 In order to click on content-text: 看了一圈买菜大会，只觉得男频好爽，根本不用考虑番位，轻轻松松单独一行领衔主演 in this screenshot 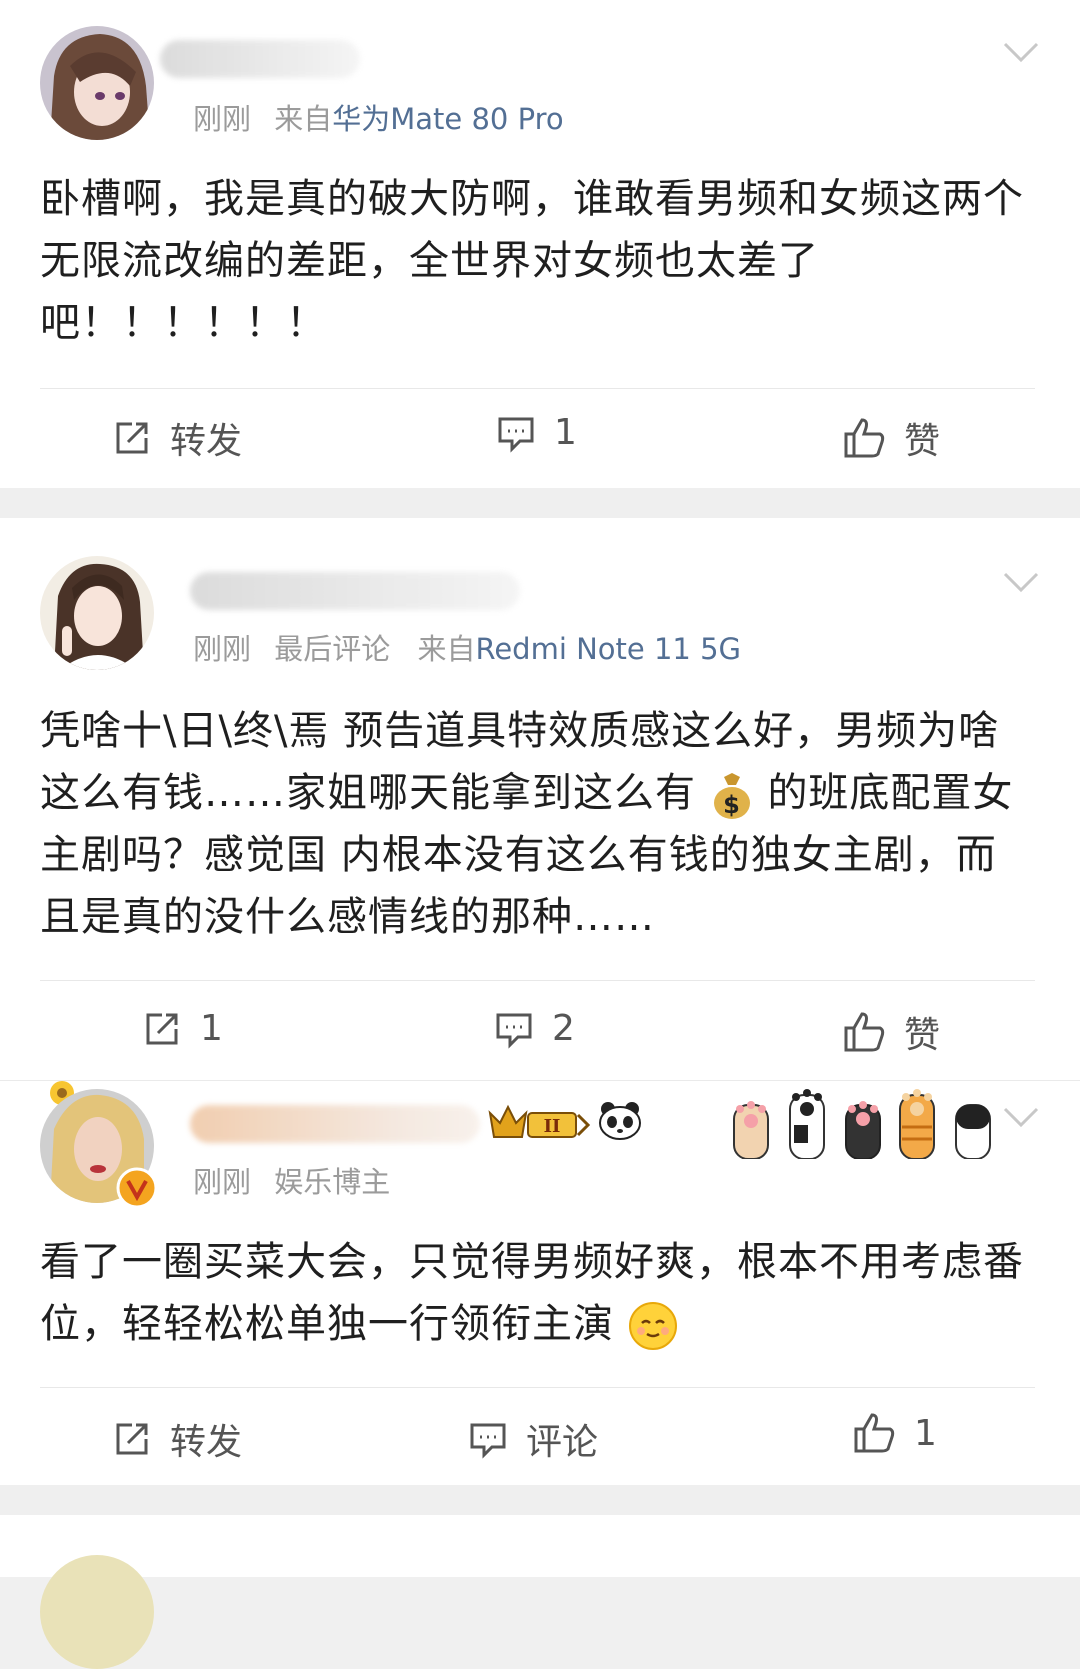, I will do `click(532, 1293)`.